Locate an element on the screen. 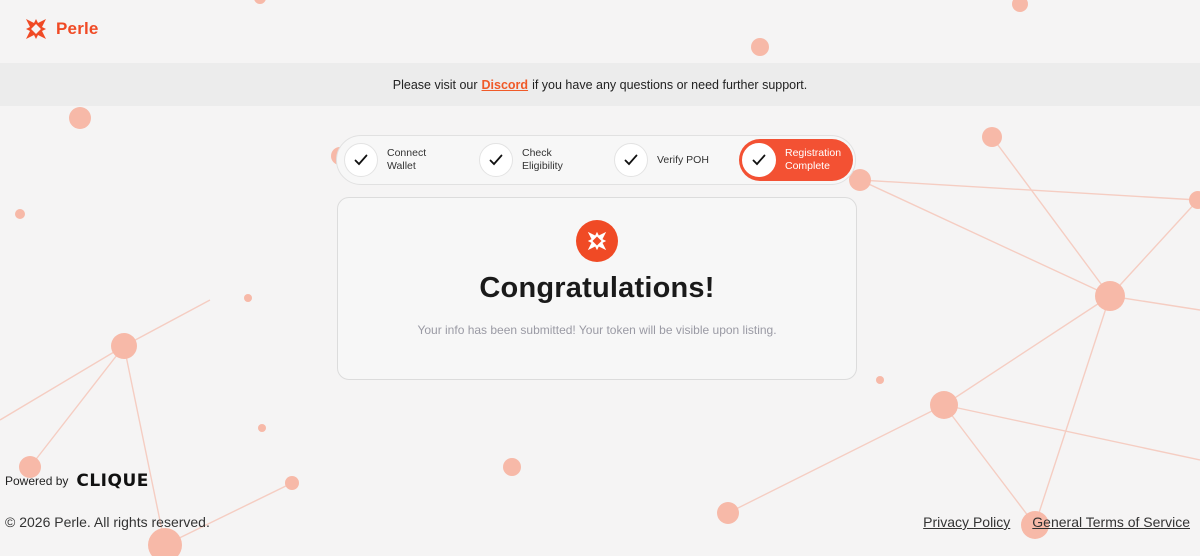 The height and width of the screenshot is (556, 1200). success-title: Congratulations! is located at coordinates (597, 288).